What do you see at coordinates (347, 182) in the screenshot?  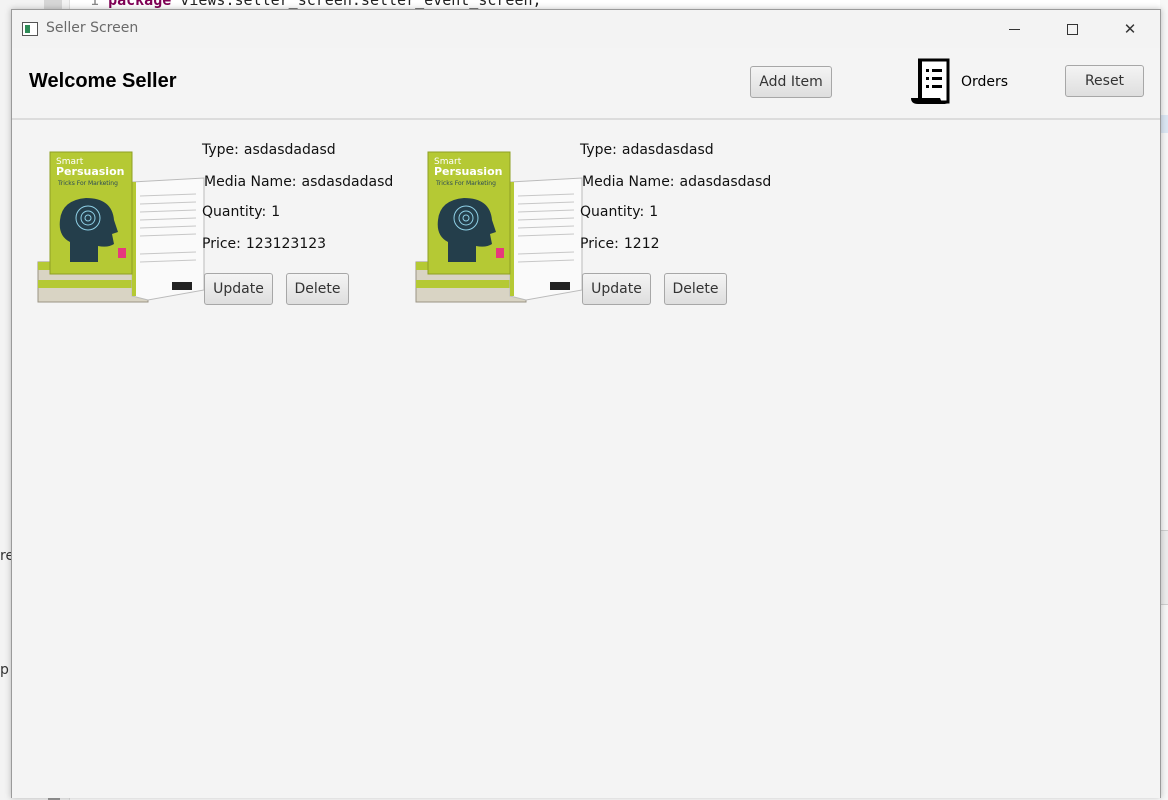 I see `media-name-value: asdasdadasd` at bounding box center [347, 182].